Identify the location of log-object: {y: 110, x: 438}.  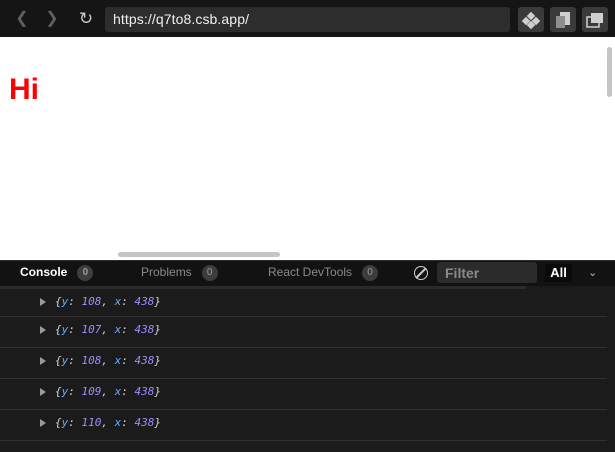
(108, 422).